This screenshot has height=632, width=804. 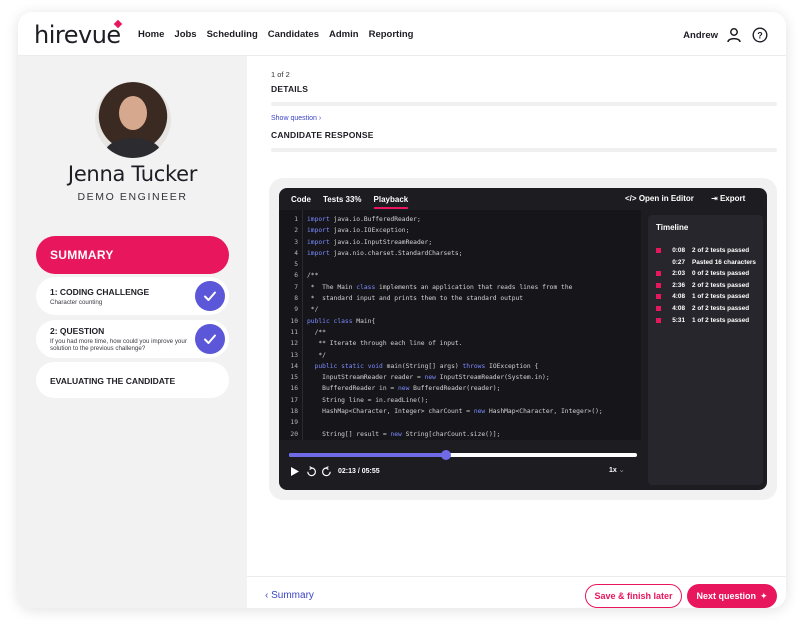 I want to click on event-text: 0 of 2 tests passed, so click(x=721, y=274).